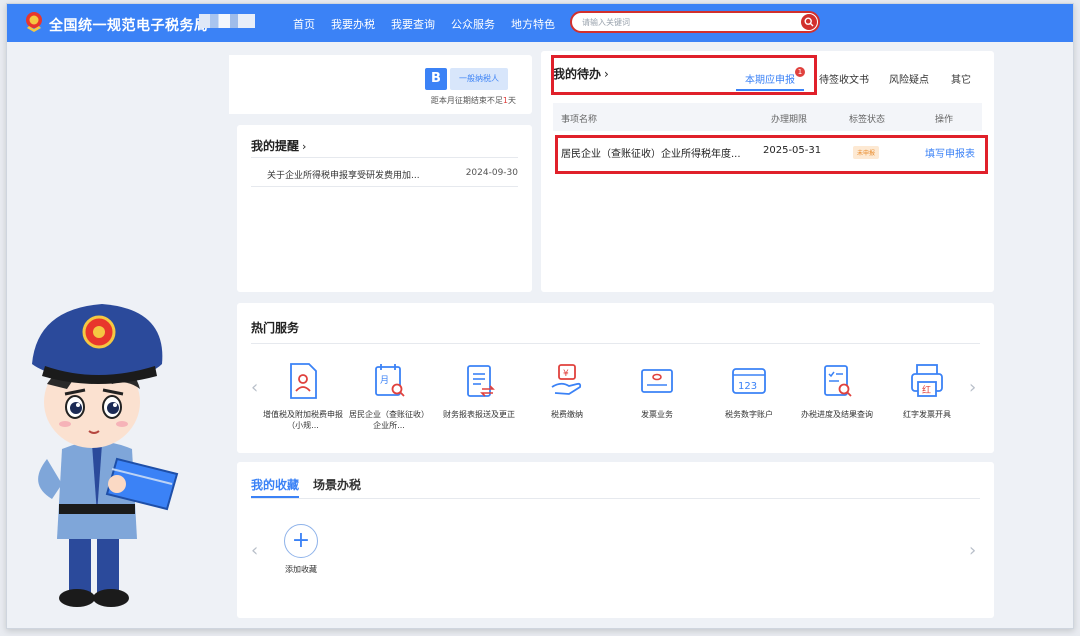 Image resolution: width=1080 pixels, height=636 pixels. I want to click on reminders-title: 我的提醒 ›, so click(278, 145).